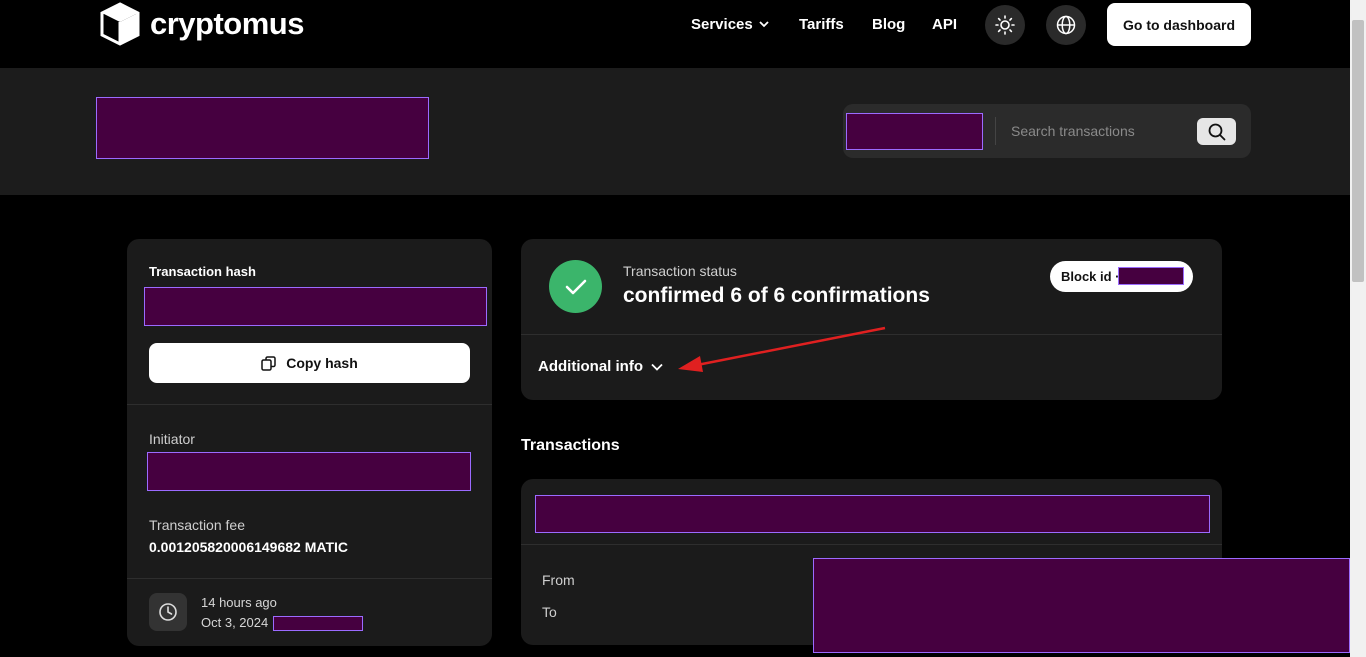 This screenshot has width=1366, height=657. What do you see at coordinates (172, 439) in the screenshot?
I see `initiator-label: Initiator` at bounding box center [172, 439].